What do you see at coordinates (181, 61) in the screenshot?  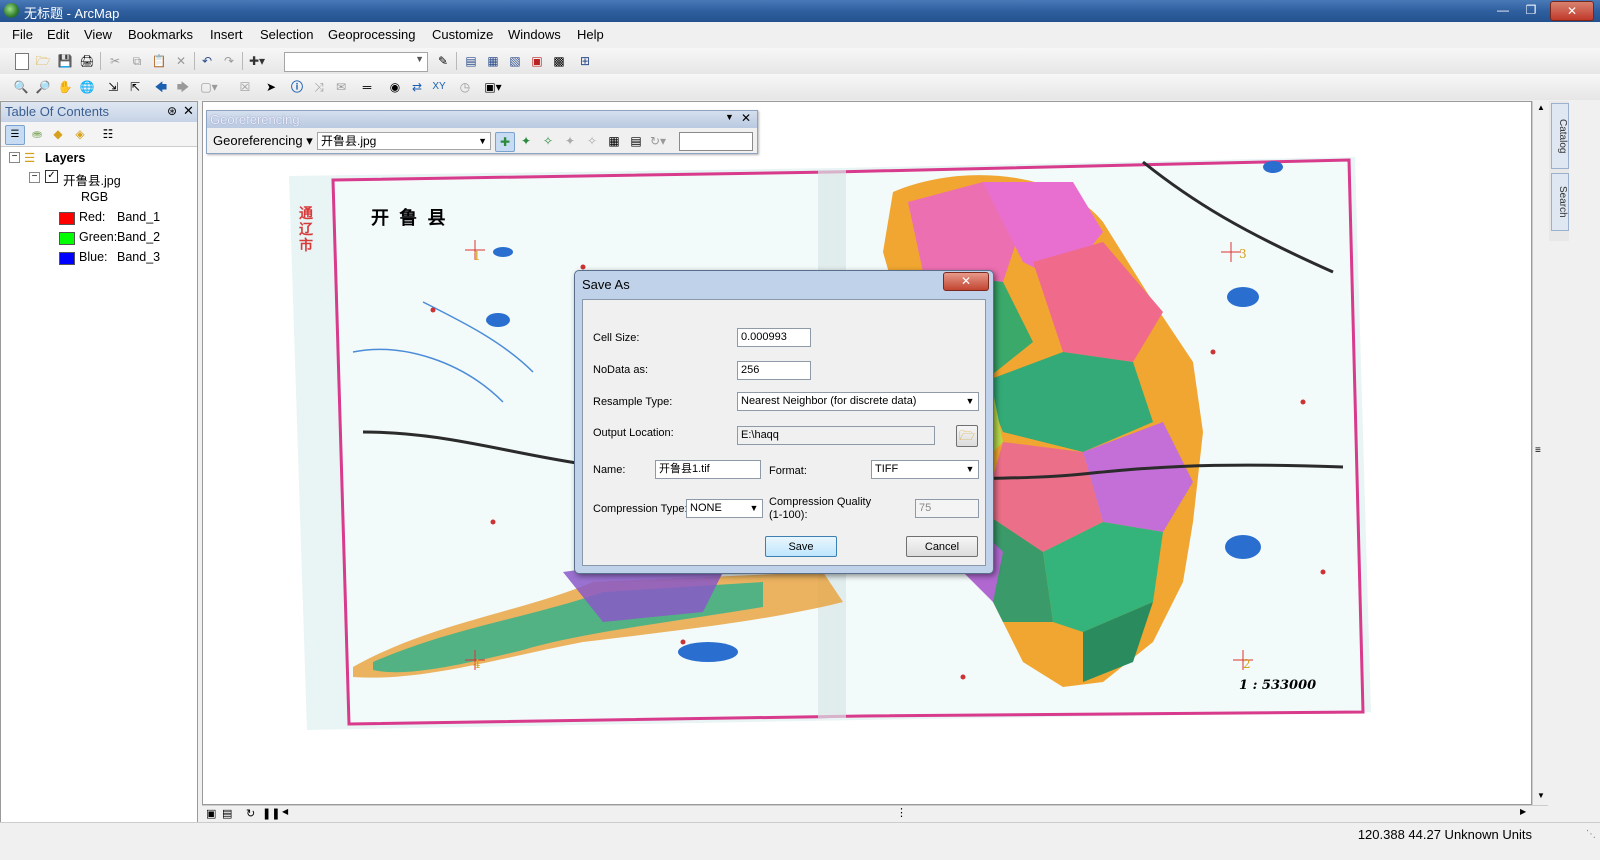 I see `delete-icon: ✕` at bounding box center [181, 61].